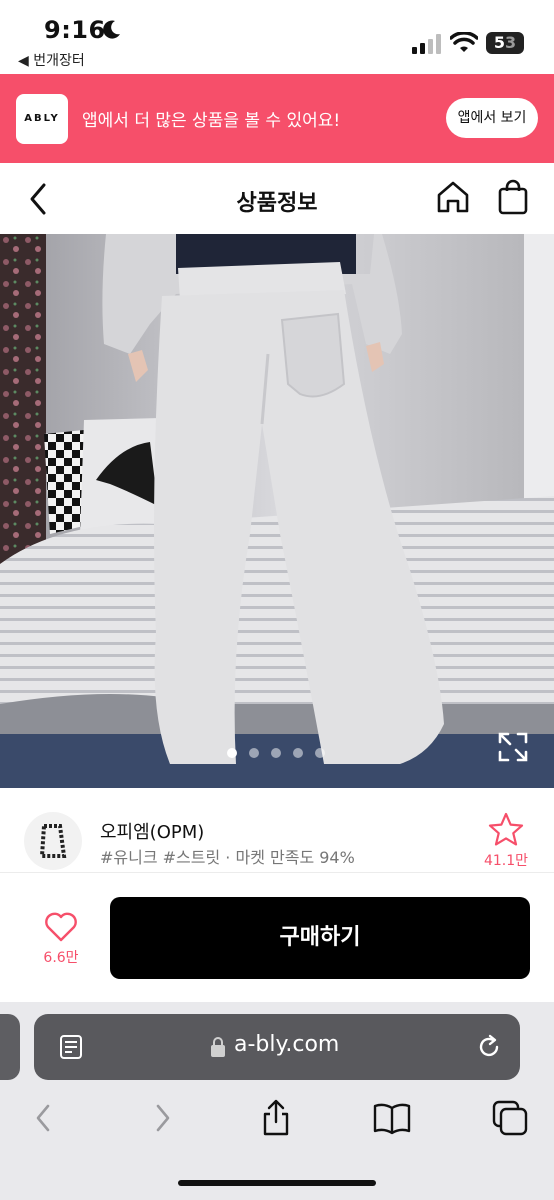 The width and height of the screenshot is (554, 1200). Describe the element at coordinates (426, 44) in the screenshot. I see `cellular-signal-icon` at that location.